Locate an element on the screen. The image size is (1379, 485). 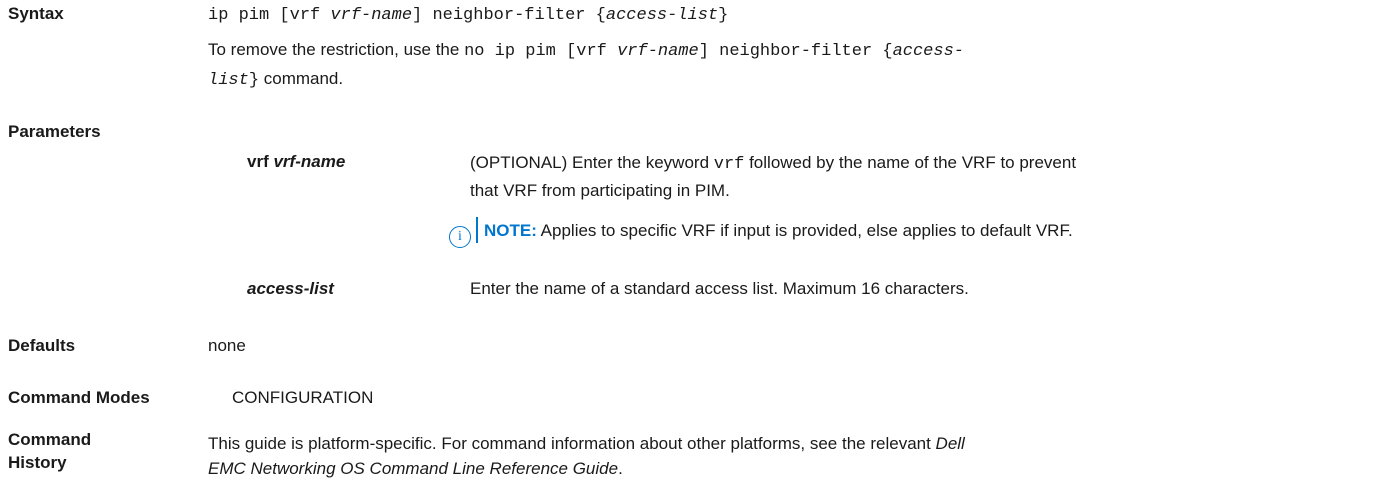
param-vrf-desc-code: vrf is located at coordinates (729, 164).